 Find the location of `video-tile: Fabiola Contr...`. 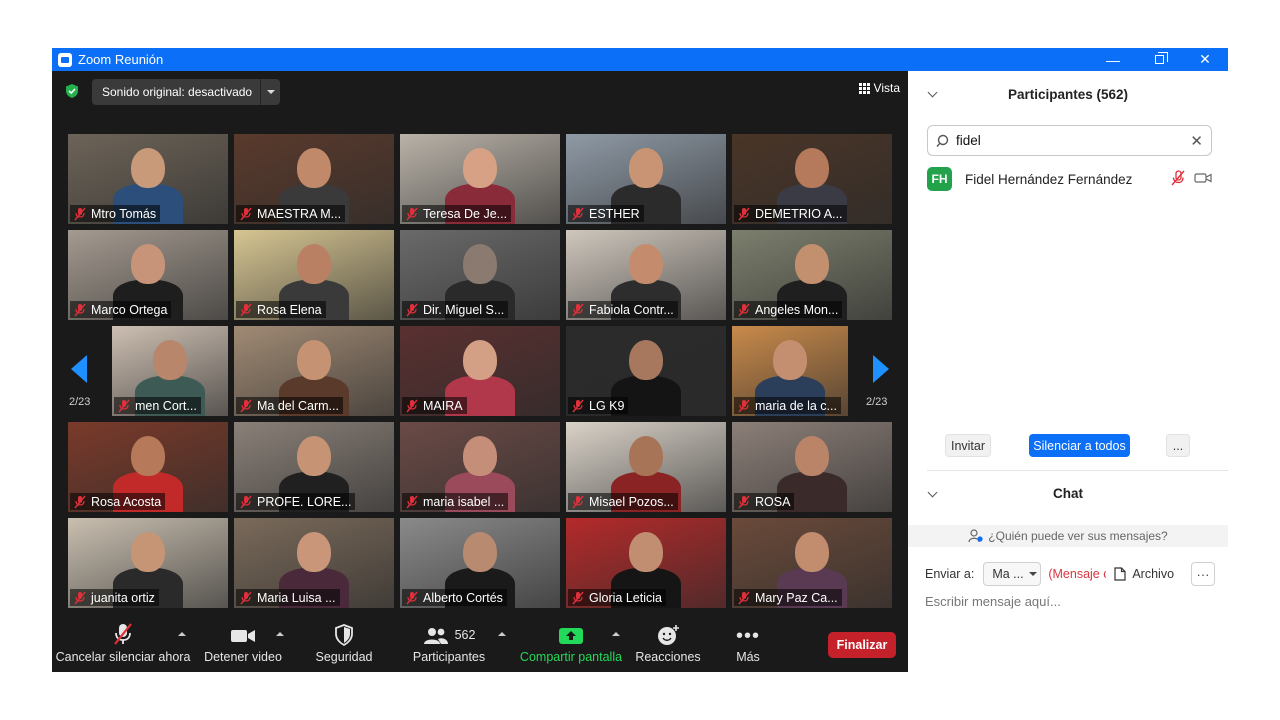

video-tile: Fabiola Contr... is located at coordinates (646, 275).